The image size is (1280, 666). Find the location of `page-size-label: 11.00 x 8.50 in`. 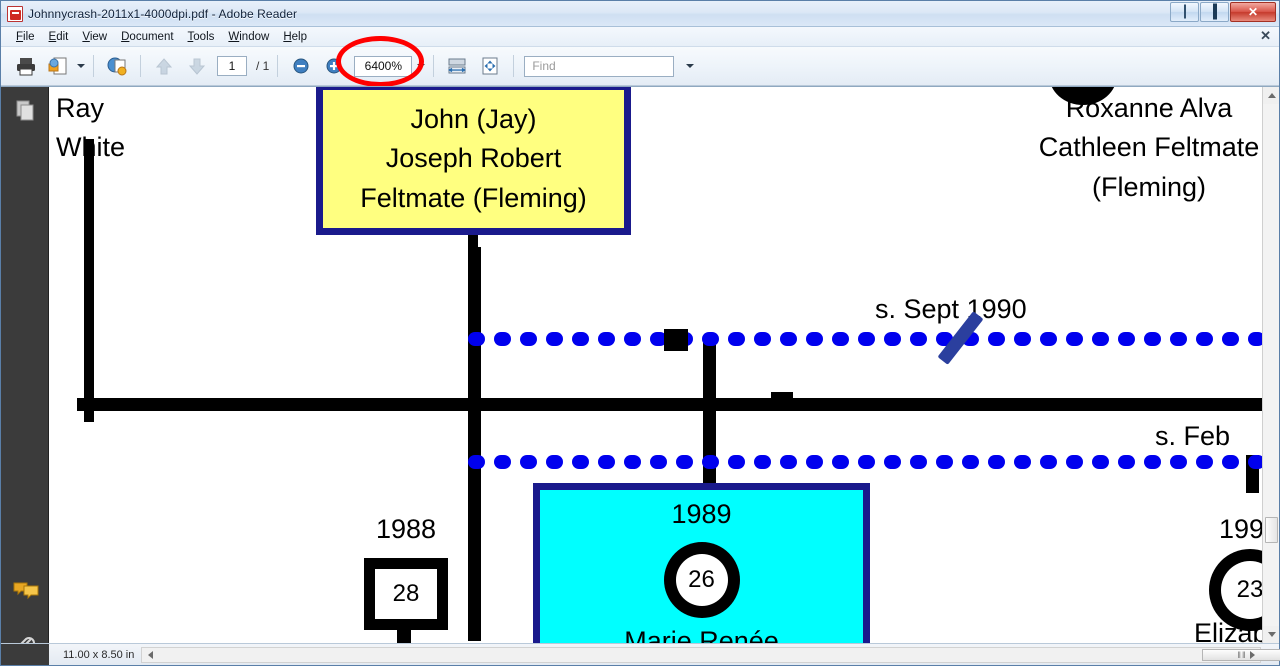

page-size-label: 11.00 x 8.50 in is located at coordinates (99, 654).